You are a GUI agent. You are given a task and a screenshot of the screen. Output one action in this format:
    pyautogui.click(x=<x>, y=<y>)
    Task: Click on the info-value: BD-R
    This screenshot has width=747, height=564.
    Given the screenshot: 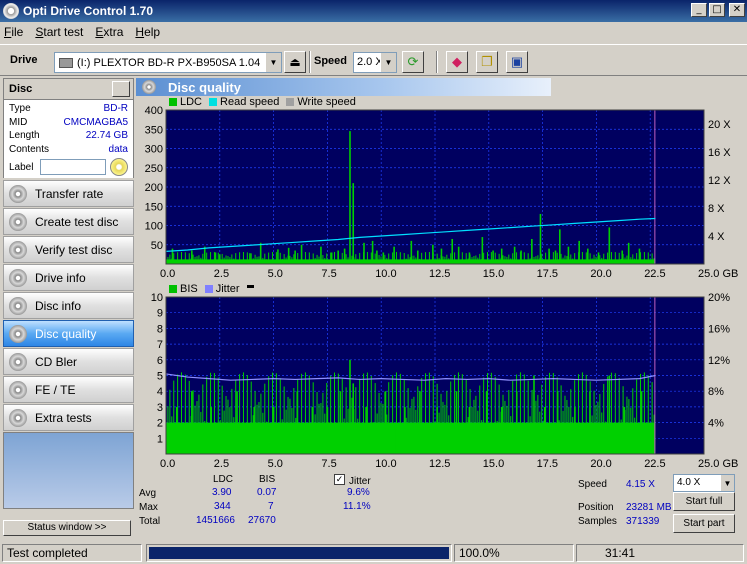 What is the action you would take?
    pyautogui.click(x=115, y=108)
    